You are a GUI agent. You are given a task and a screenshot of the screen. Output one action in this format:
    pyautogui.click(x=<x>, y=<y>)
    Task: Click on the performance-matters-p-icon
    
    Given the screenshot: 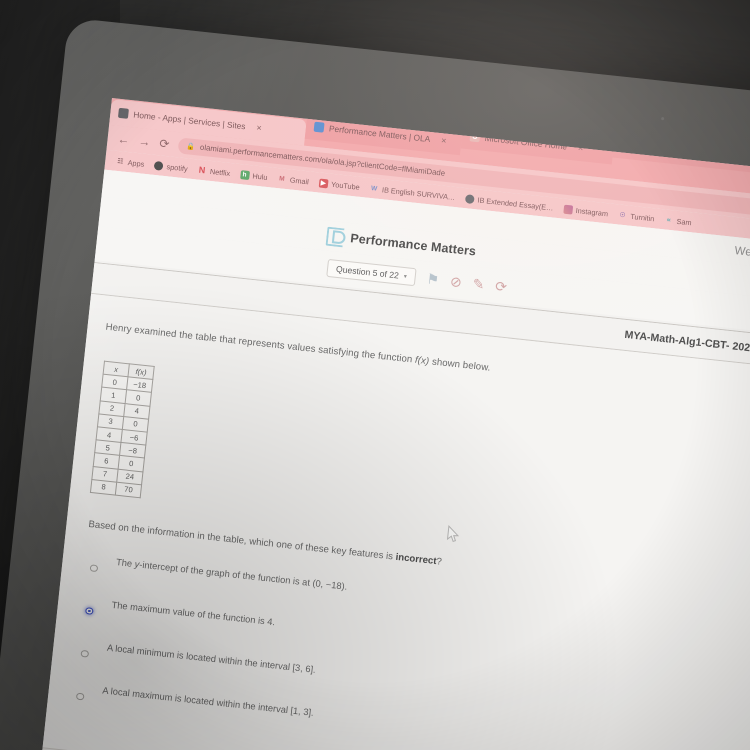 What is the action you would take?
    pyautogui.click(x=335, y=236)
    